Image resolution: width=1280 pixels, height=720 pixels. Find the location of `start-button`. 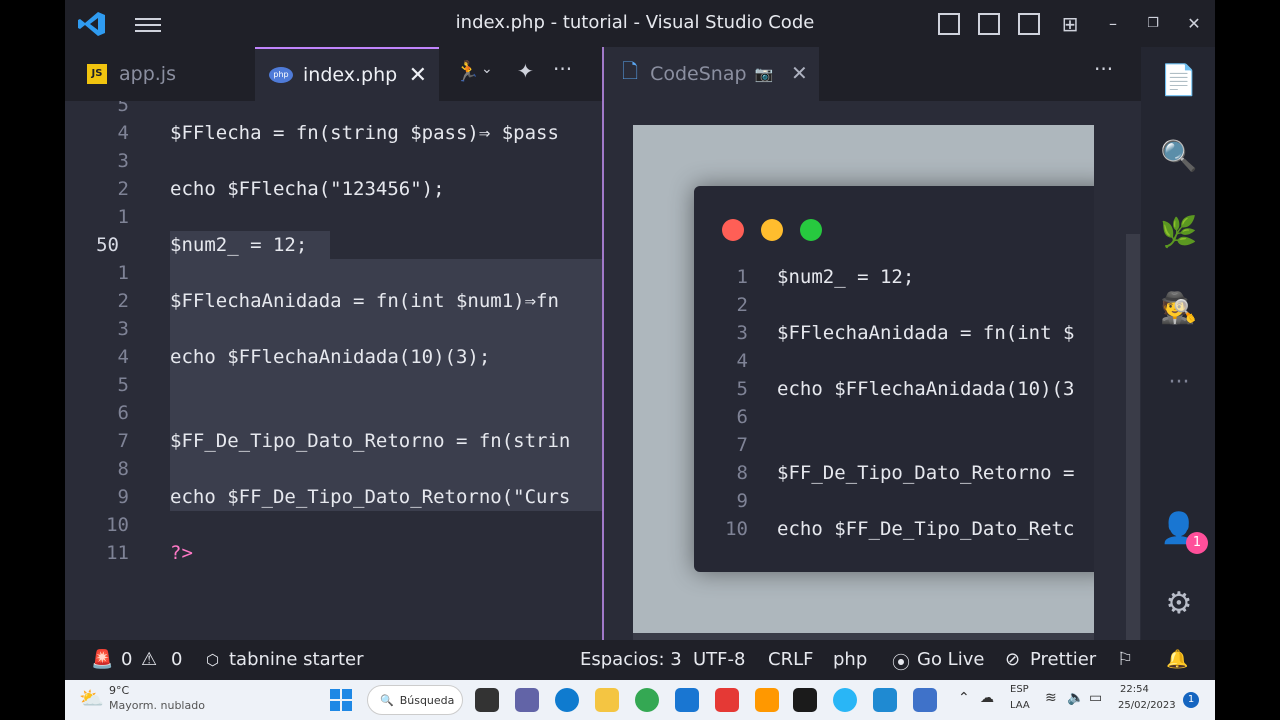

start-button is located at coordinates (341, 700).